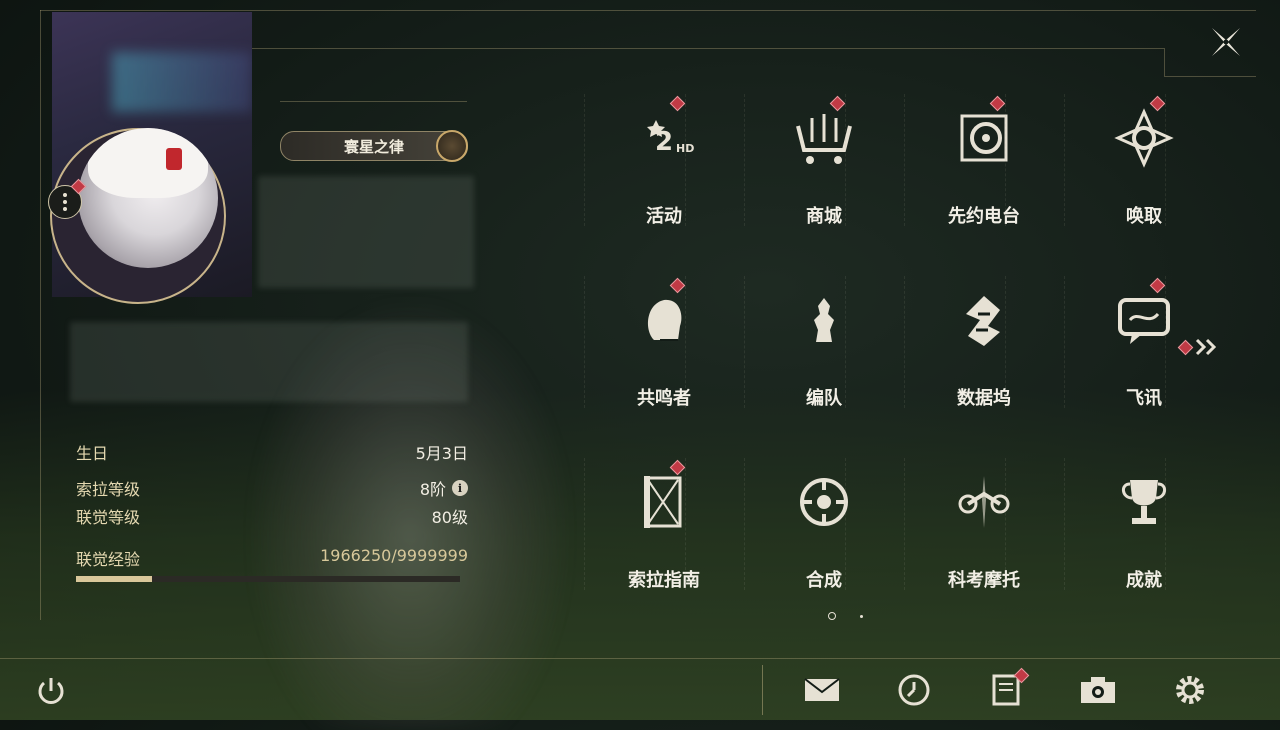 Image resolution: width=1280 pixels, height=730 pixels. I want to click on page-dot, so click(861, 616).